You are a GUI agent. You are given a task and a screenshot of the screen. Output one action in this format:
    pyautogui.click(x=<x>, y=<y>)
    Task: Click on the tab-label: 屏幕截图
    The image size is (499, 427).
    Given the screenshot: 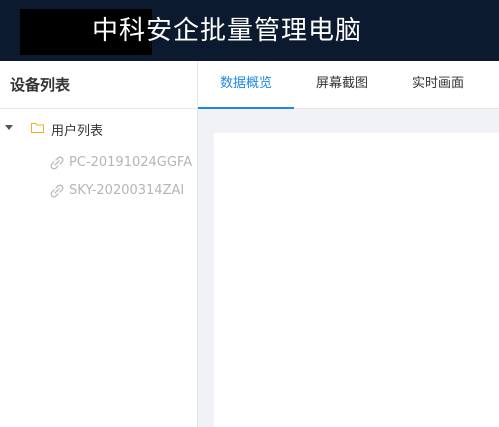 What is the action you would take?
    pyautogui.click(x=341, y=83)
    